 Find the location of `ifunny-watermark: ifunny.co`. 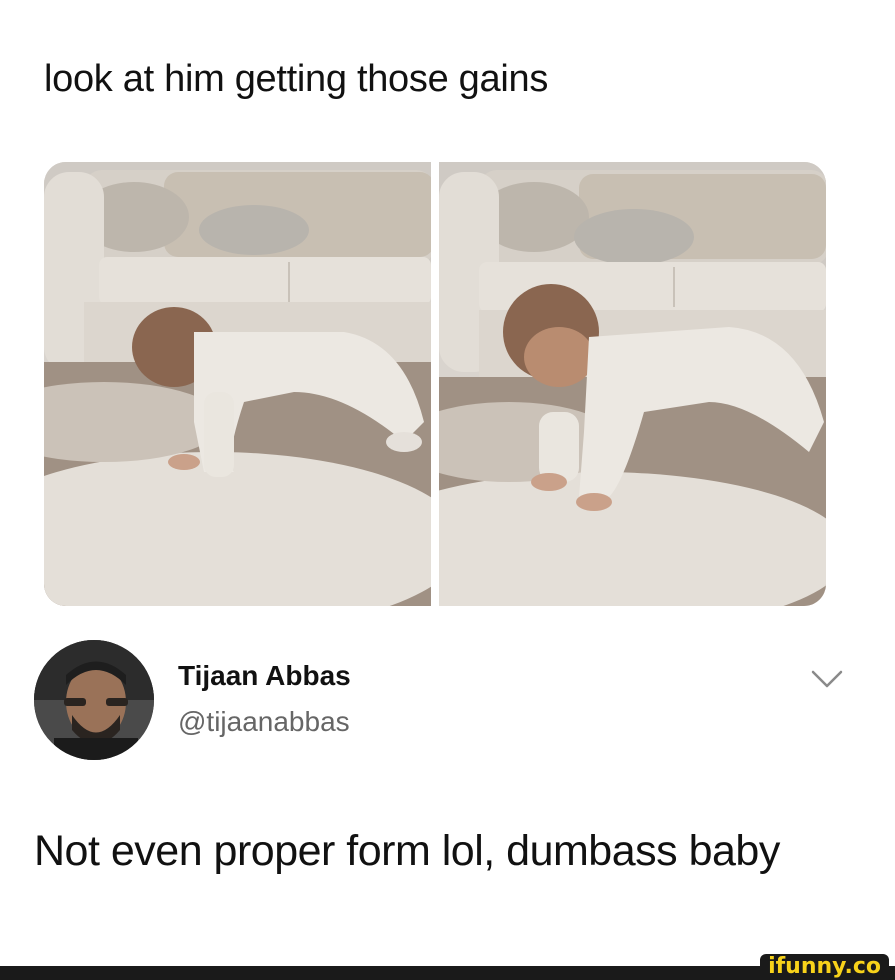

ifunny-watermark: ifunny.co is located at coordinates (824, 967).